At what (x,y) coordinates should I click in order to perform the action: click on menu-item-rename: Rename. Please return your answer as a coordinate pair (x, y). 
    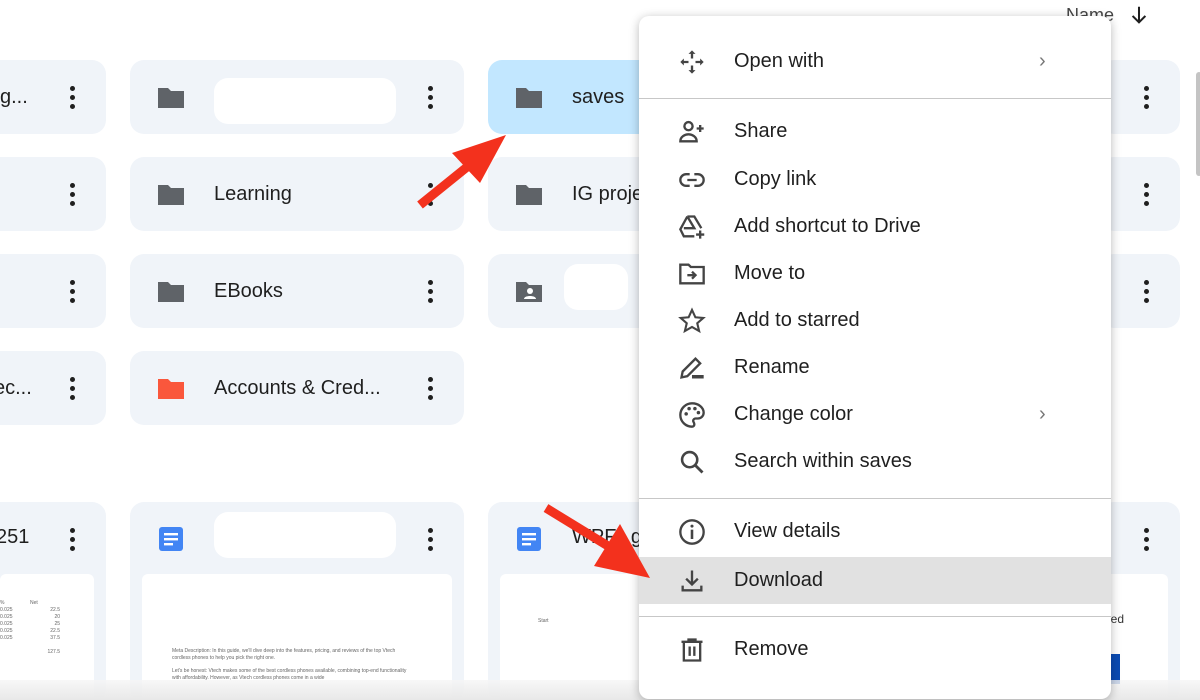
    Looking at the image, I should click on (875, 367).